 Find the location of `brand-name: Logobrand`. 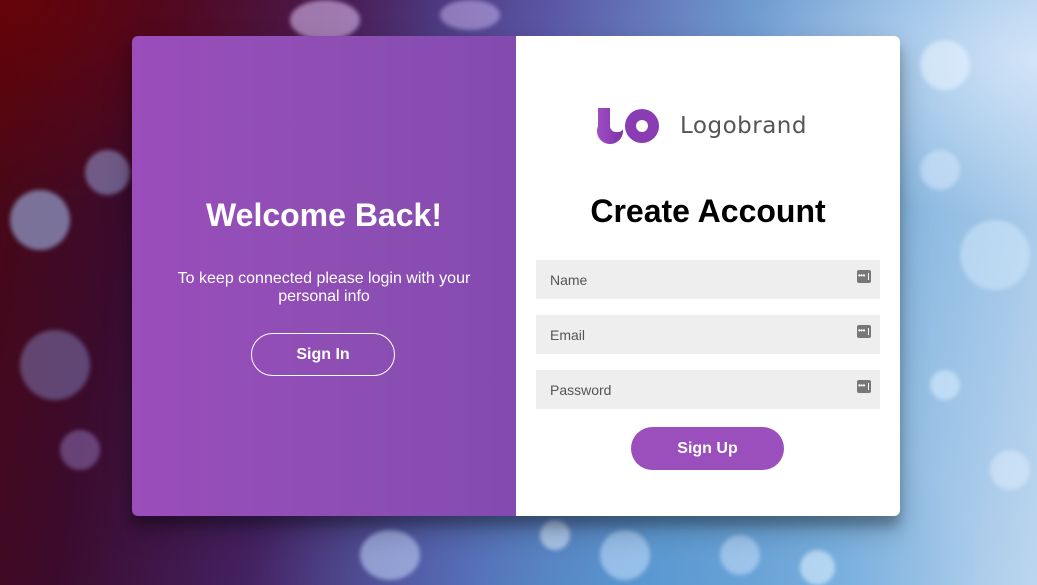

brand-name: Logobrand is located at coordinates (743, 126).